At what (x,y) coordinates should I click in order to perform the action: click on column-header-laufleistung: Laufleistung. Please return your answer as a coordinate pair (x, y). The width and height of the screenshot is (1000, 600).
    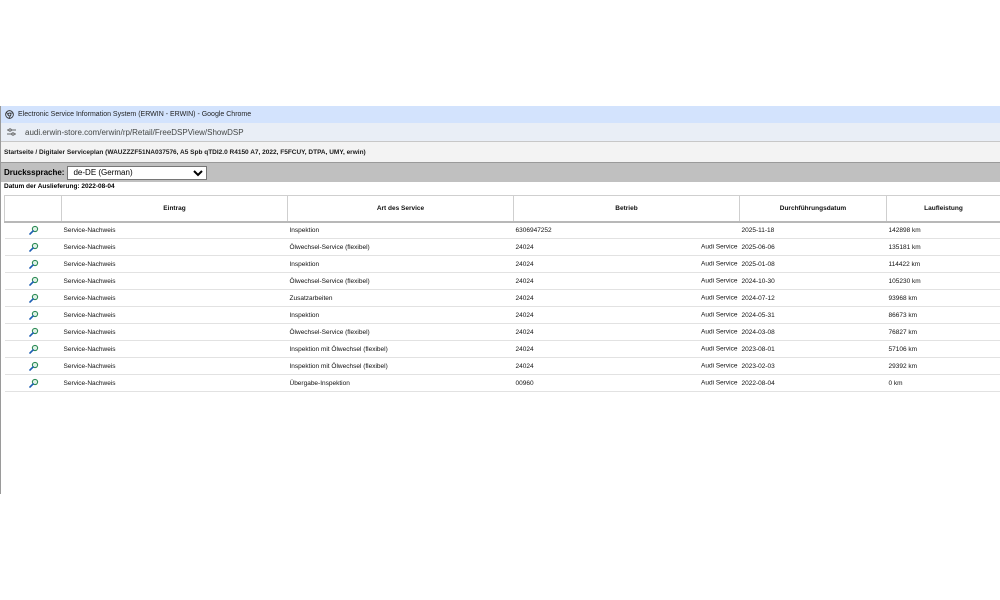
    Looking at the image, I should click on (943, 209).